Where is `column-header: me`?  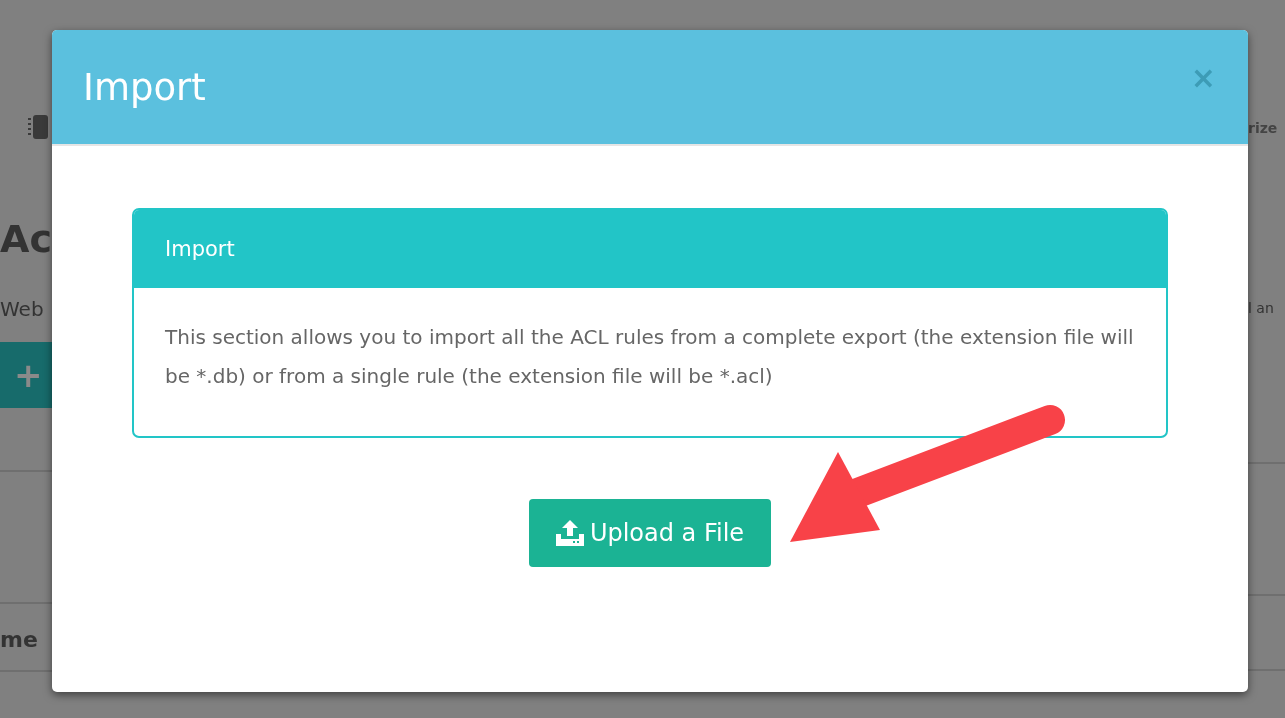
column-header: me is located at coordinates (19, 640).